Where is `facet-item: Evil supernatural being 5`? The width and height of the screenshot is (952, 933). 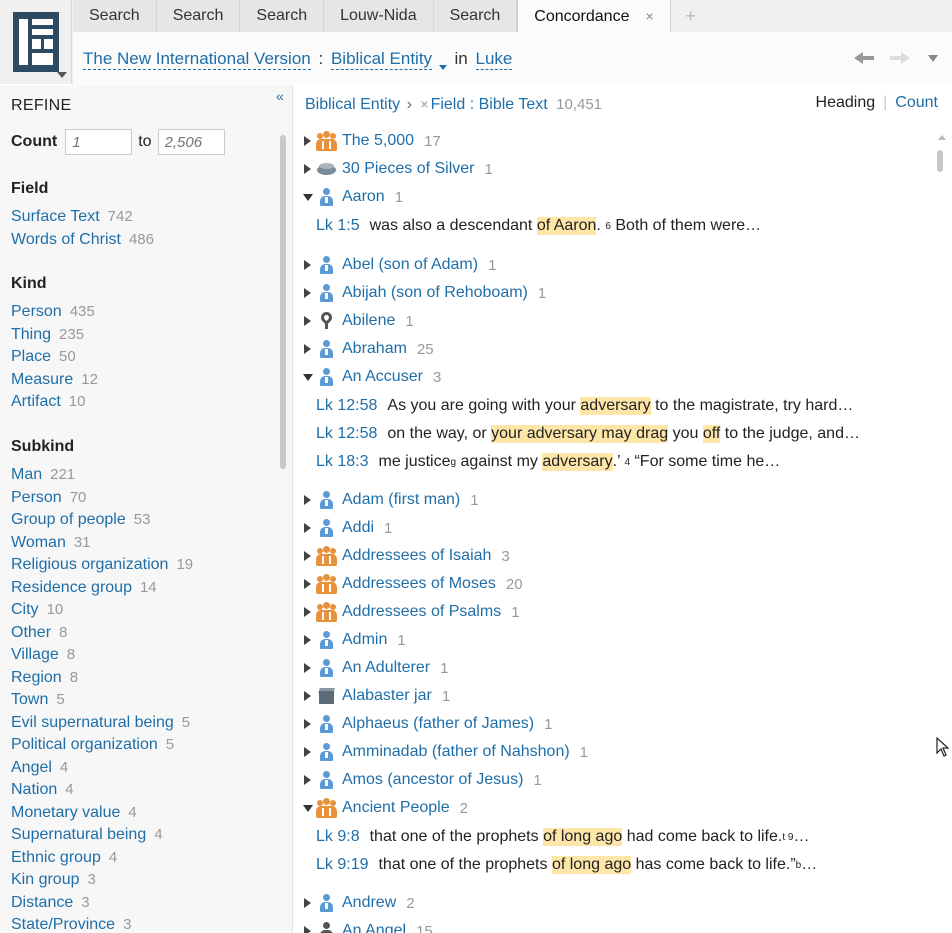
facet-item: Evil supernatural being 5 is located at coordinates (102, 723).